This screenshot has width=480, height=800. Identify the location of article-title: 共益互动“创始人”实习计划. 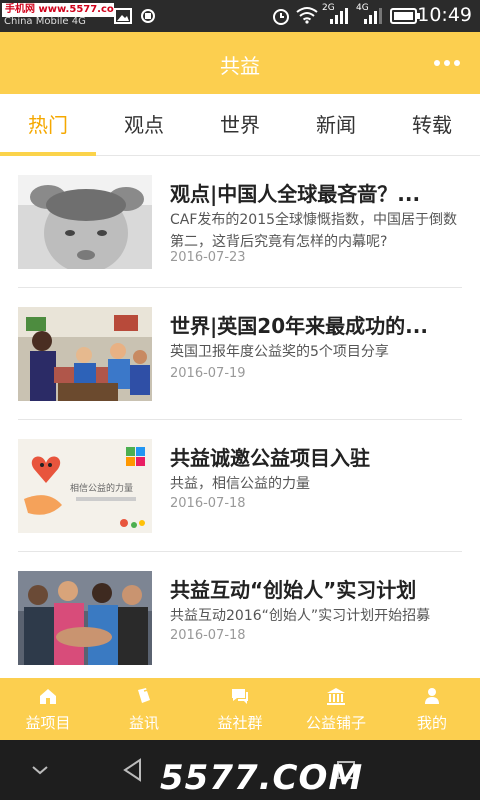
(293, 590).